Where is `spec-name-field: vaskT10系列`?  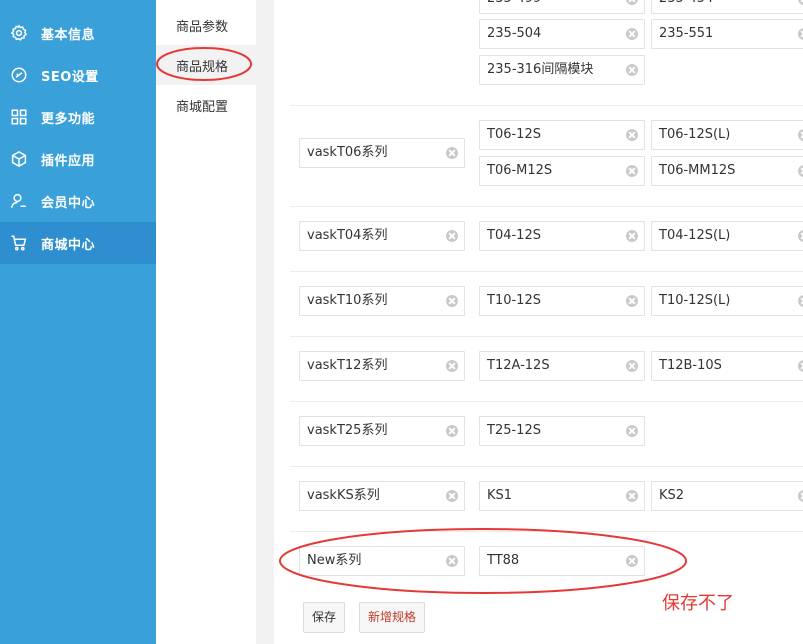 spec-name-field: vaskT10系列 is located at coordinates (382, 301).